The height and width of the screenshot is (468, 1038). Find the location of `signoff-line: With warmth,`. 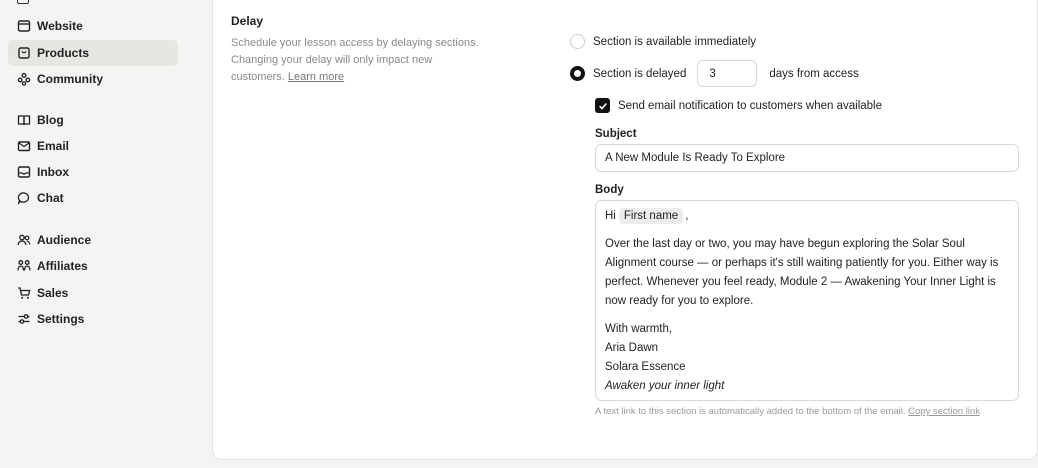

signoff-line: With warmth, is located at coordinates (639, 329).